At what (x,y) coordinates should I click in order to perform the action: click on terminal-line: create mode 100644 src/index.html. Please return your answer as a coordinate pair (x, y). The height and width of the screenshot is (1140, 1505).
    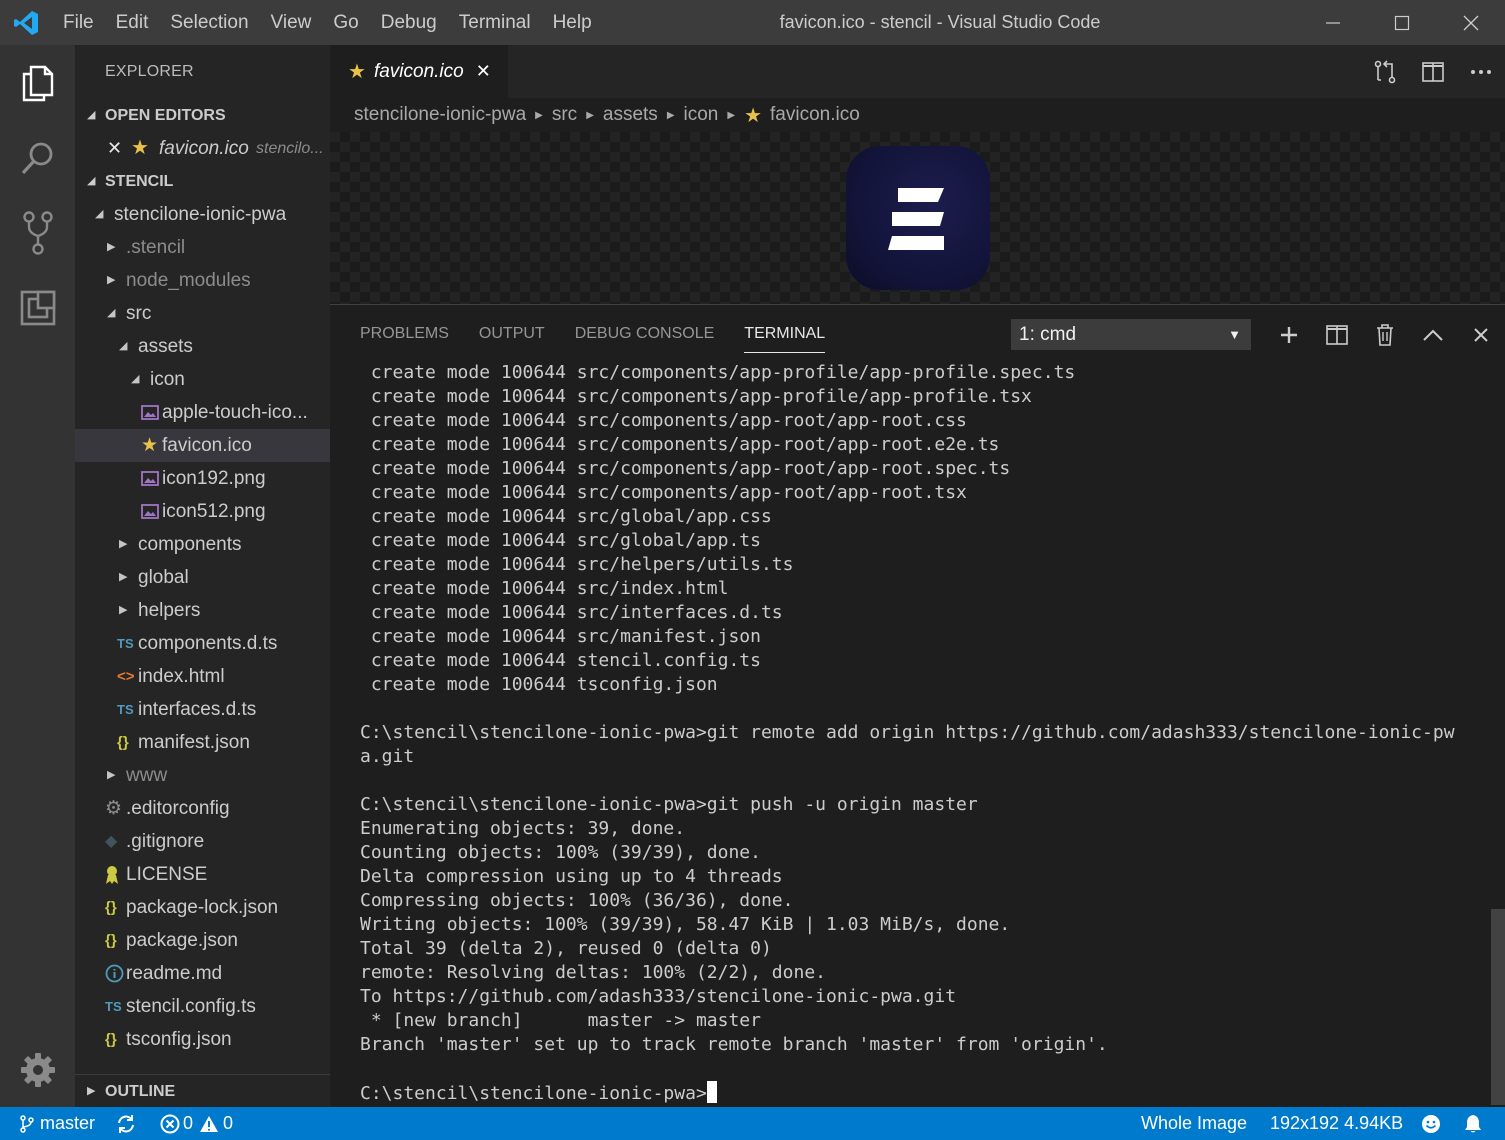
    Looking at the image, I should click on (544, 588).